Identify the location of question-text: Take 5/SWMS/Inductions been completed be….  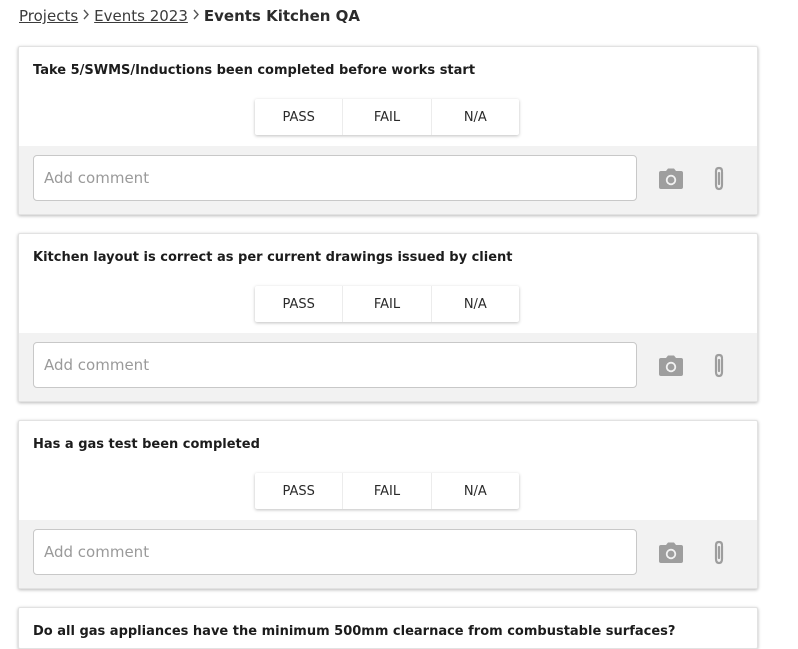
(254, 70).